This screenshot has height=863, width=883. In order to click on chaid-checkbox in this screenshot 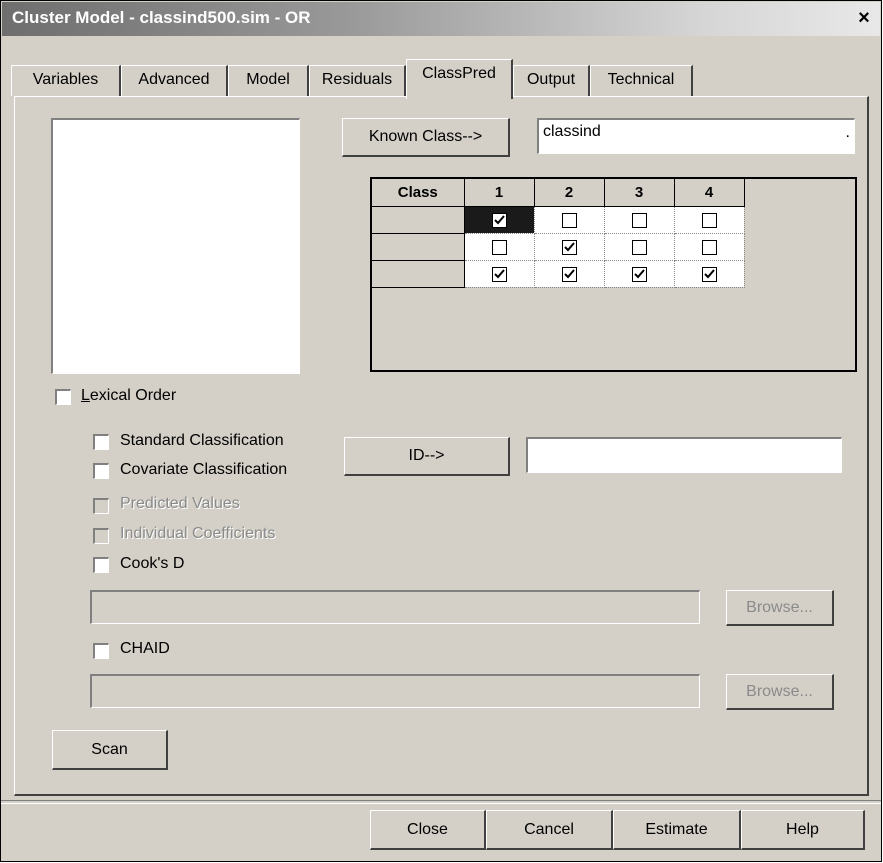, I will do `click(101, 651)`.